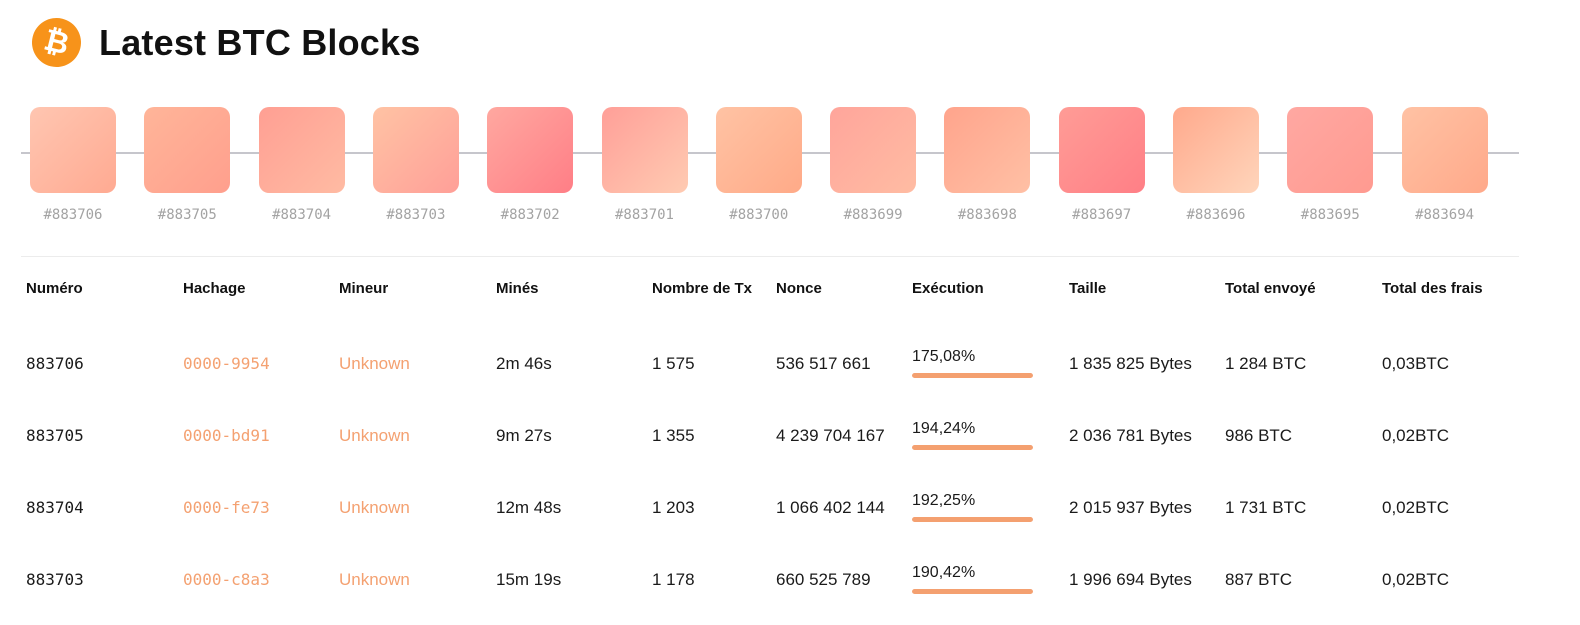 The height and width of the screenshot is (625, 1580). Describe the element at coordinates (1130, 507) in the screenshot. I see `block-size-cell: 2 015 937 Bytes` at that location.